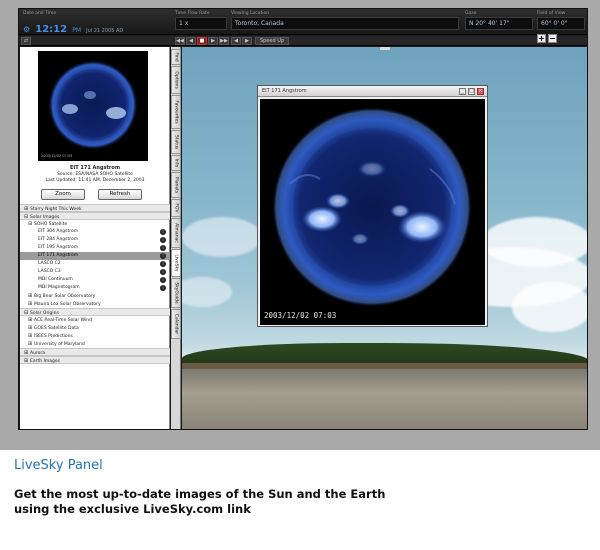 The height and width of the screenshot is (550, 600). What do you see at coordinates (300, 315) in the screenshot?
I see `image-timestamp: 2003/12/02 07:03` at bounding box center [300, 315].